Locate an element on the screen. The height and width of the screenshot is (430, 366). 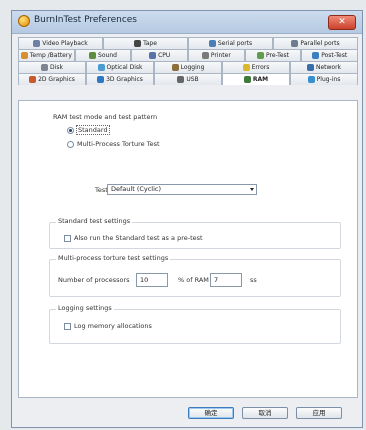
tab-row-4: 2D Graphics 3D Graphics USB RAM Plug-ins is located at coordinates (188, 79).